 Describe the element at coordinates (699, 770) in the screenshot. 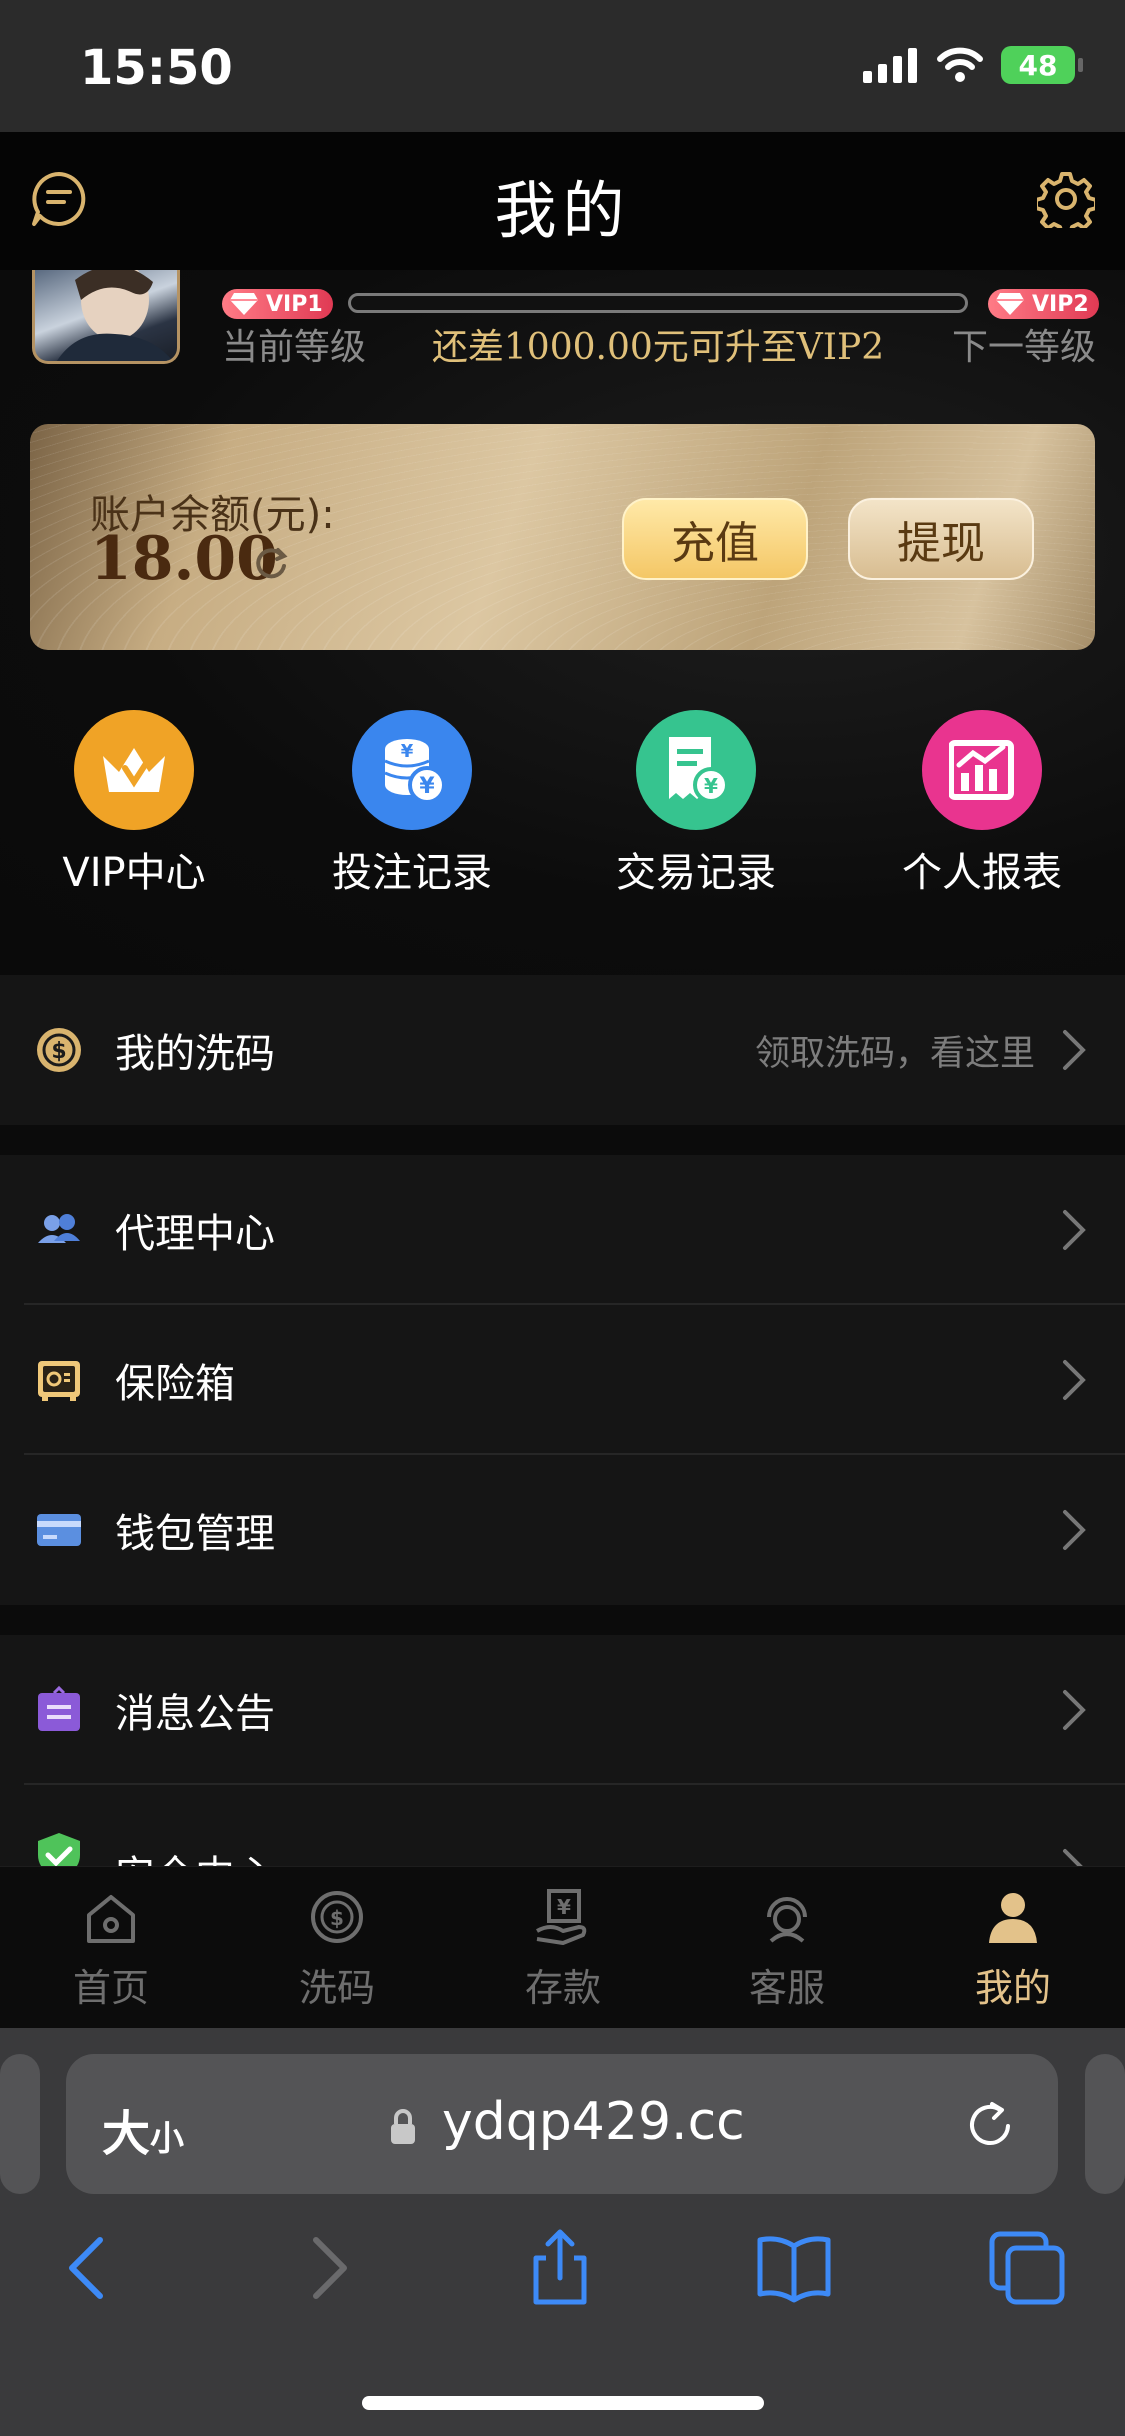

I see `receipt-glyph: ¥` at that location.